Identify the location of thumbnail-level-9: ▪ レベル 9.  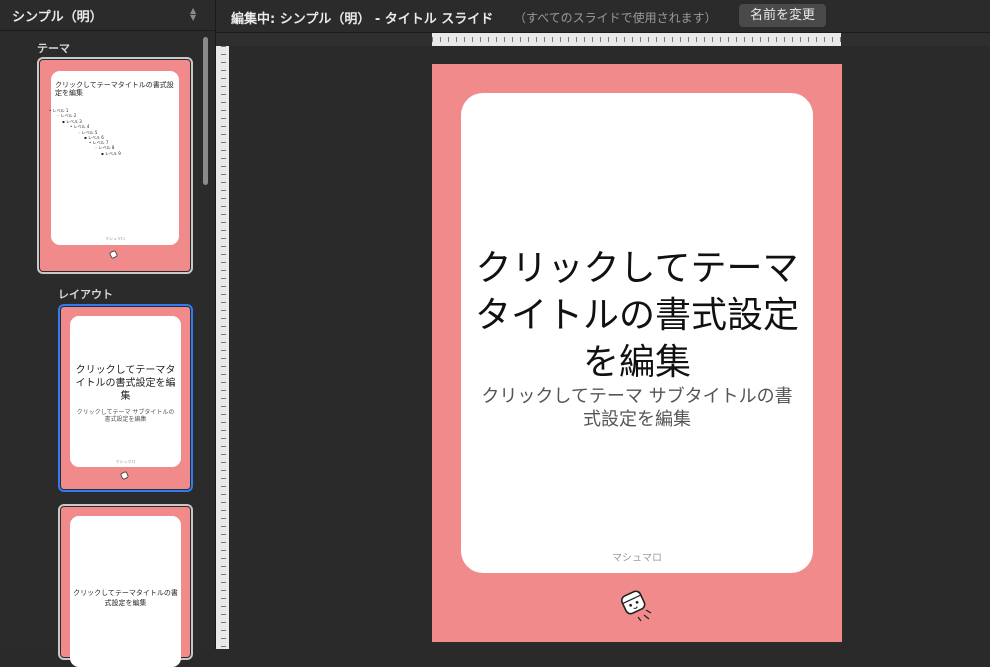
(111, 153).